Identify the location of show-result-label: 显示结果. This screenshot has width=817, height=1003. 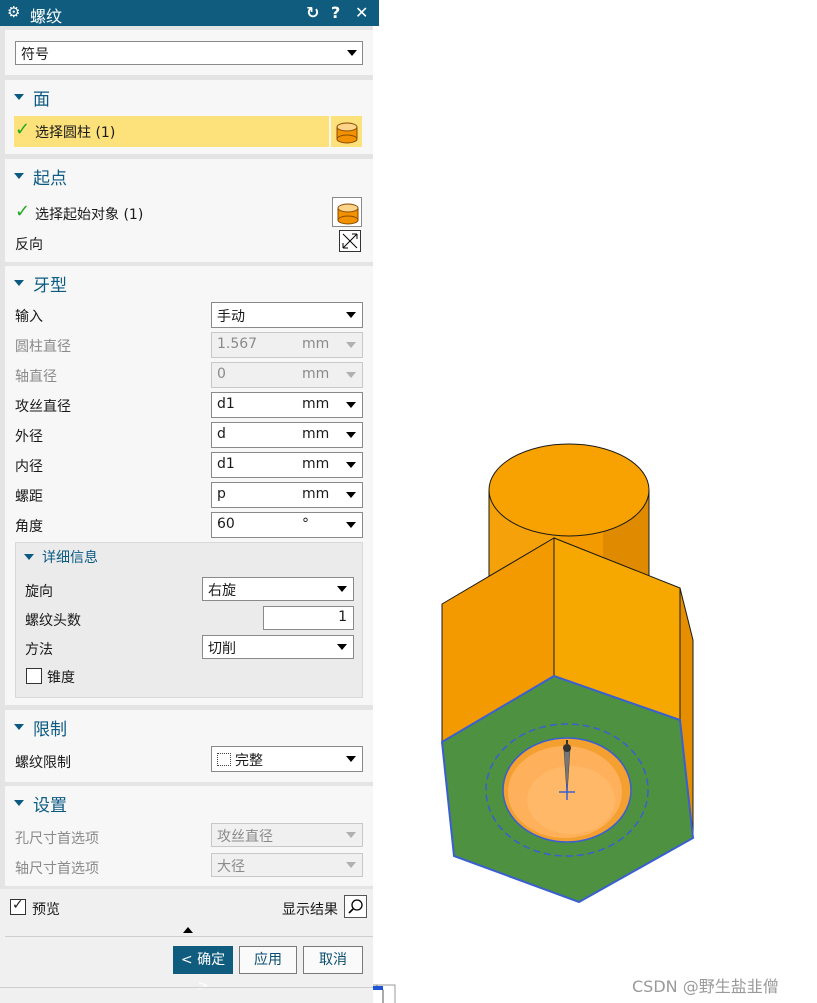
(310, 910).